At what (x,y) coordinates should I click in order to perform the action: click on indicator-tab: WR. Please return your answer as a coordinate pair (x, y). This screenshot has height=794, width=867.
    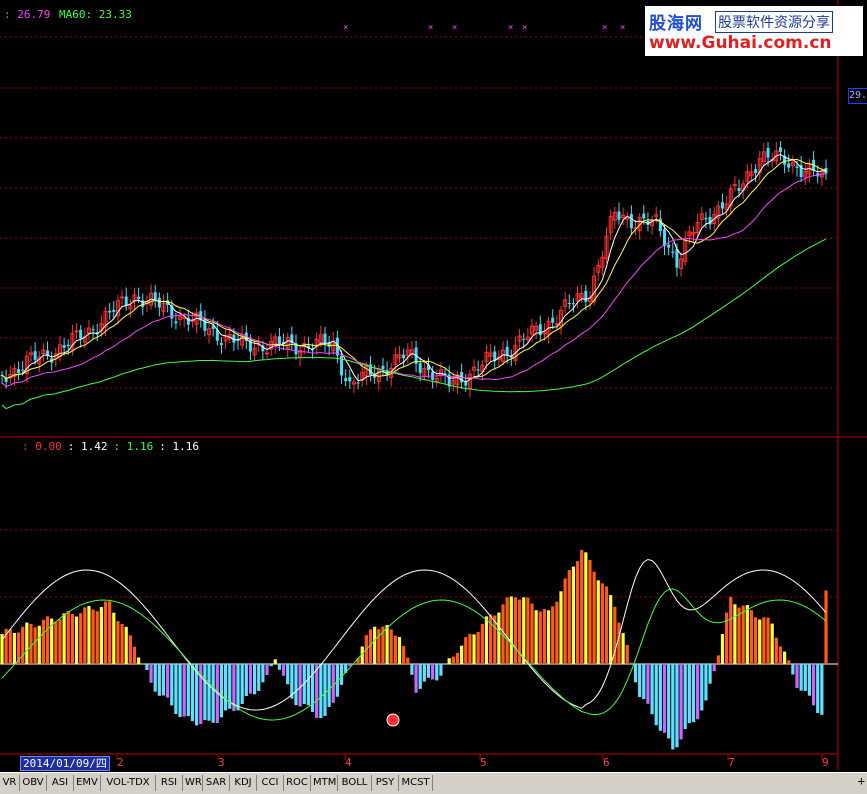
    Looking at the image, I should click on (193, 783).